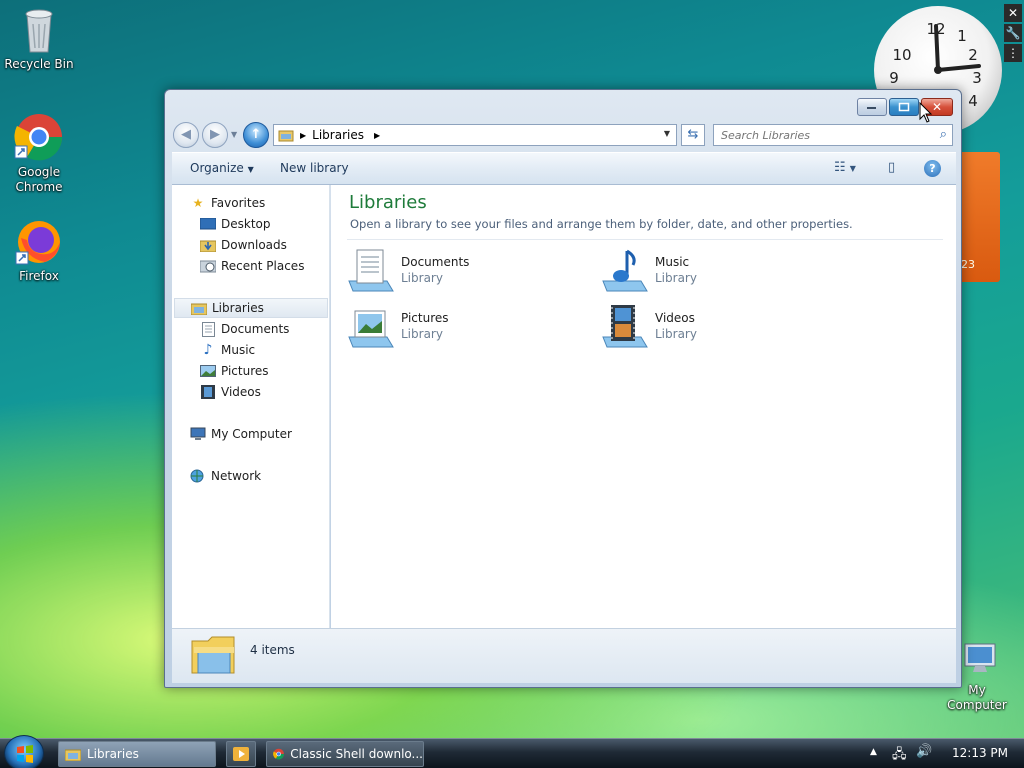 The image size is (1024, 768). What do you see at coordinates (462, 326) in the screenshot?
I see `library-item-pictures: Pictures Library` at bounding box center [462, 326].